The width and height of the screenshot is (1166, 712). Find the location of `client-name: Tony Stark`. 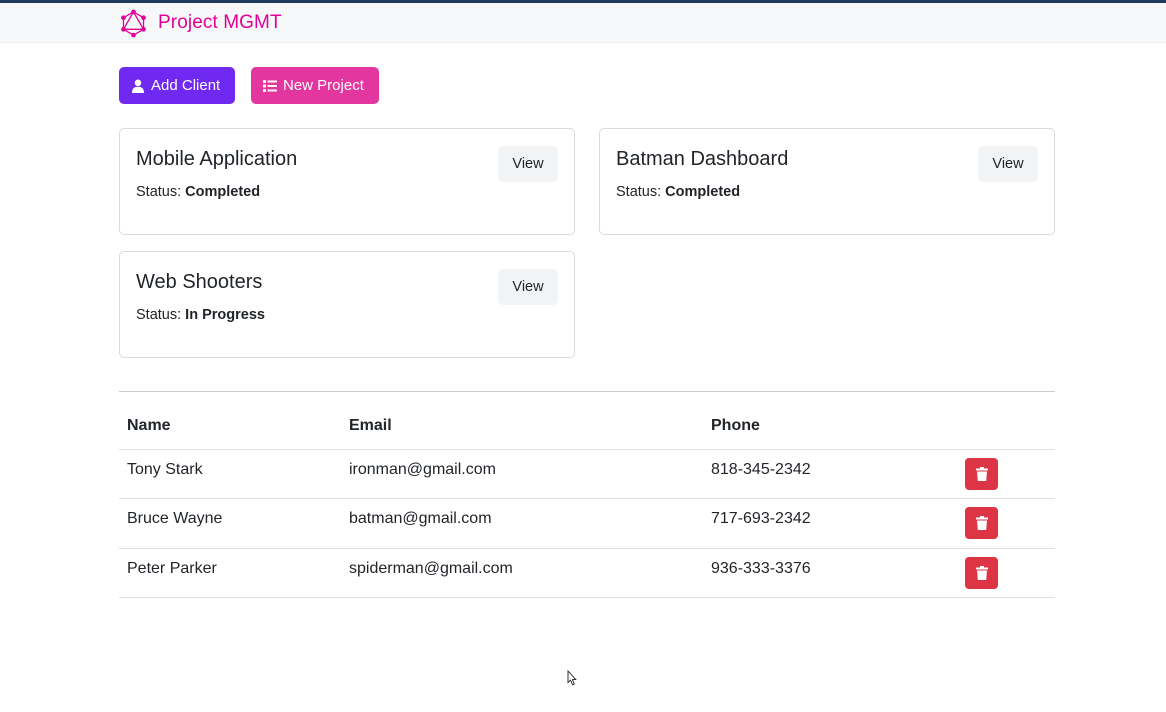

client-name: Tony Stark is located at coordinates (165, 469).